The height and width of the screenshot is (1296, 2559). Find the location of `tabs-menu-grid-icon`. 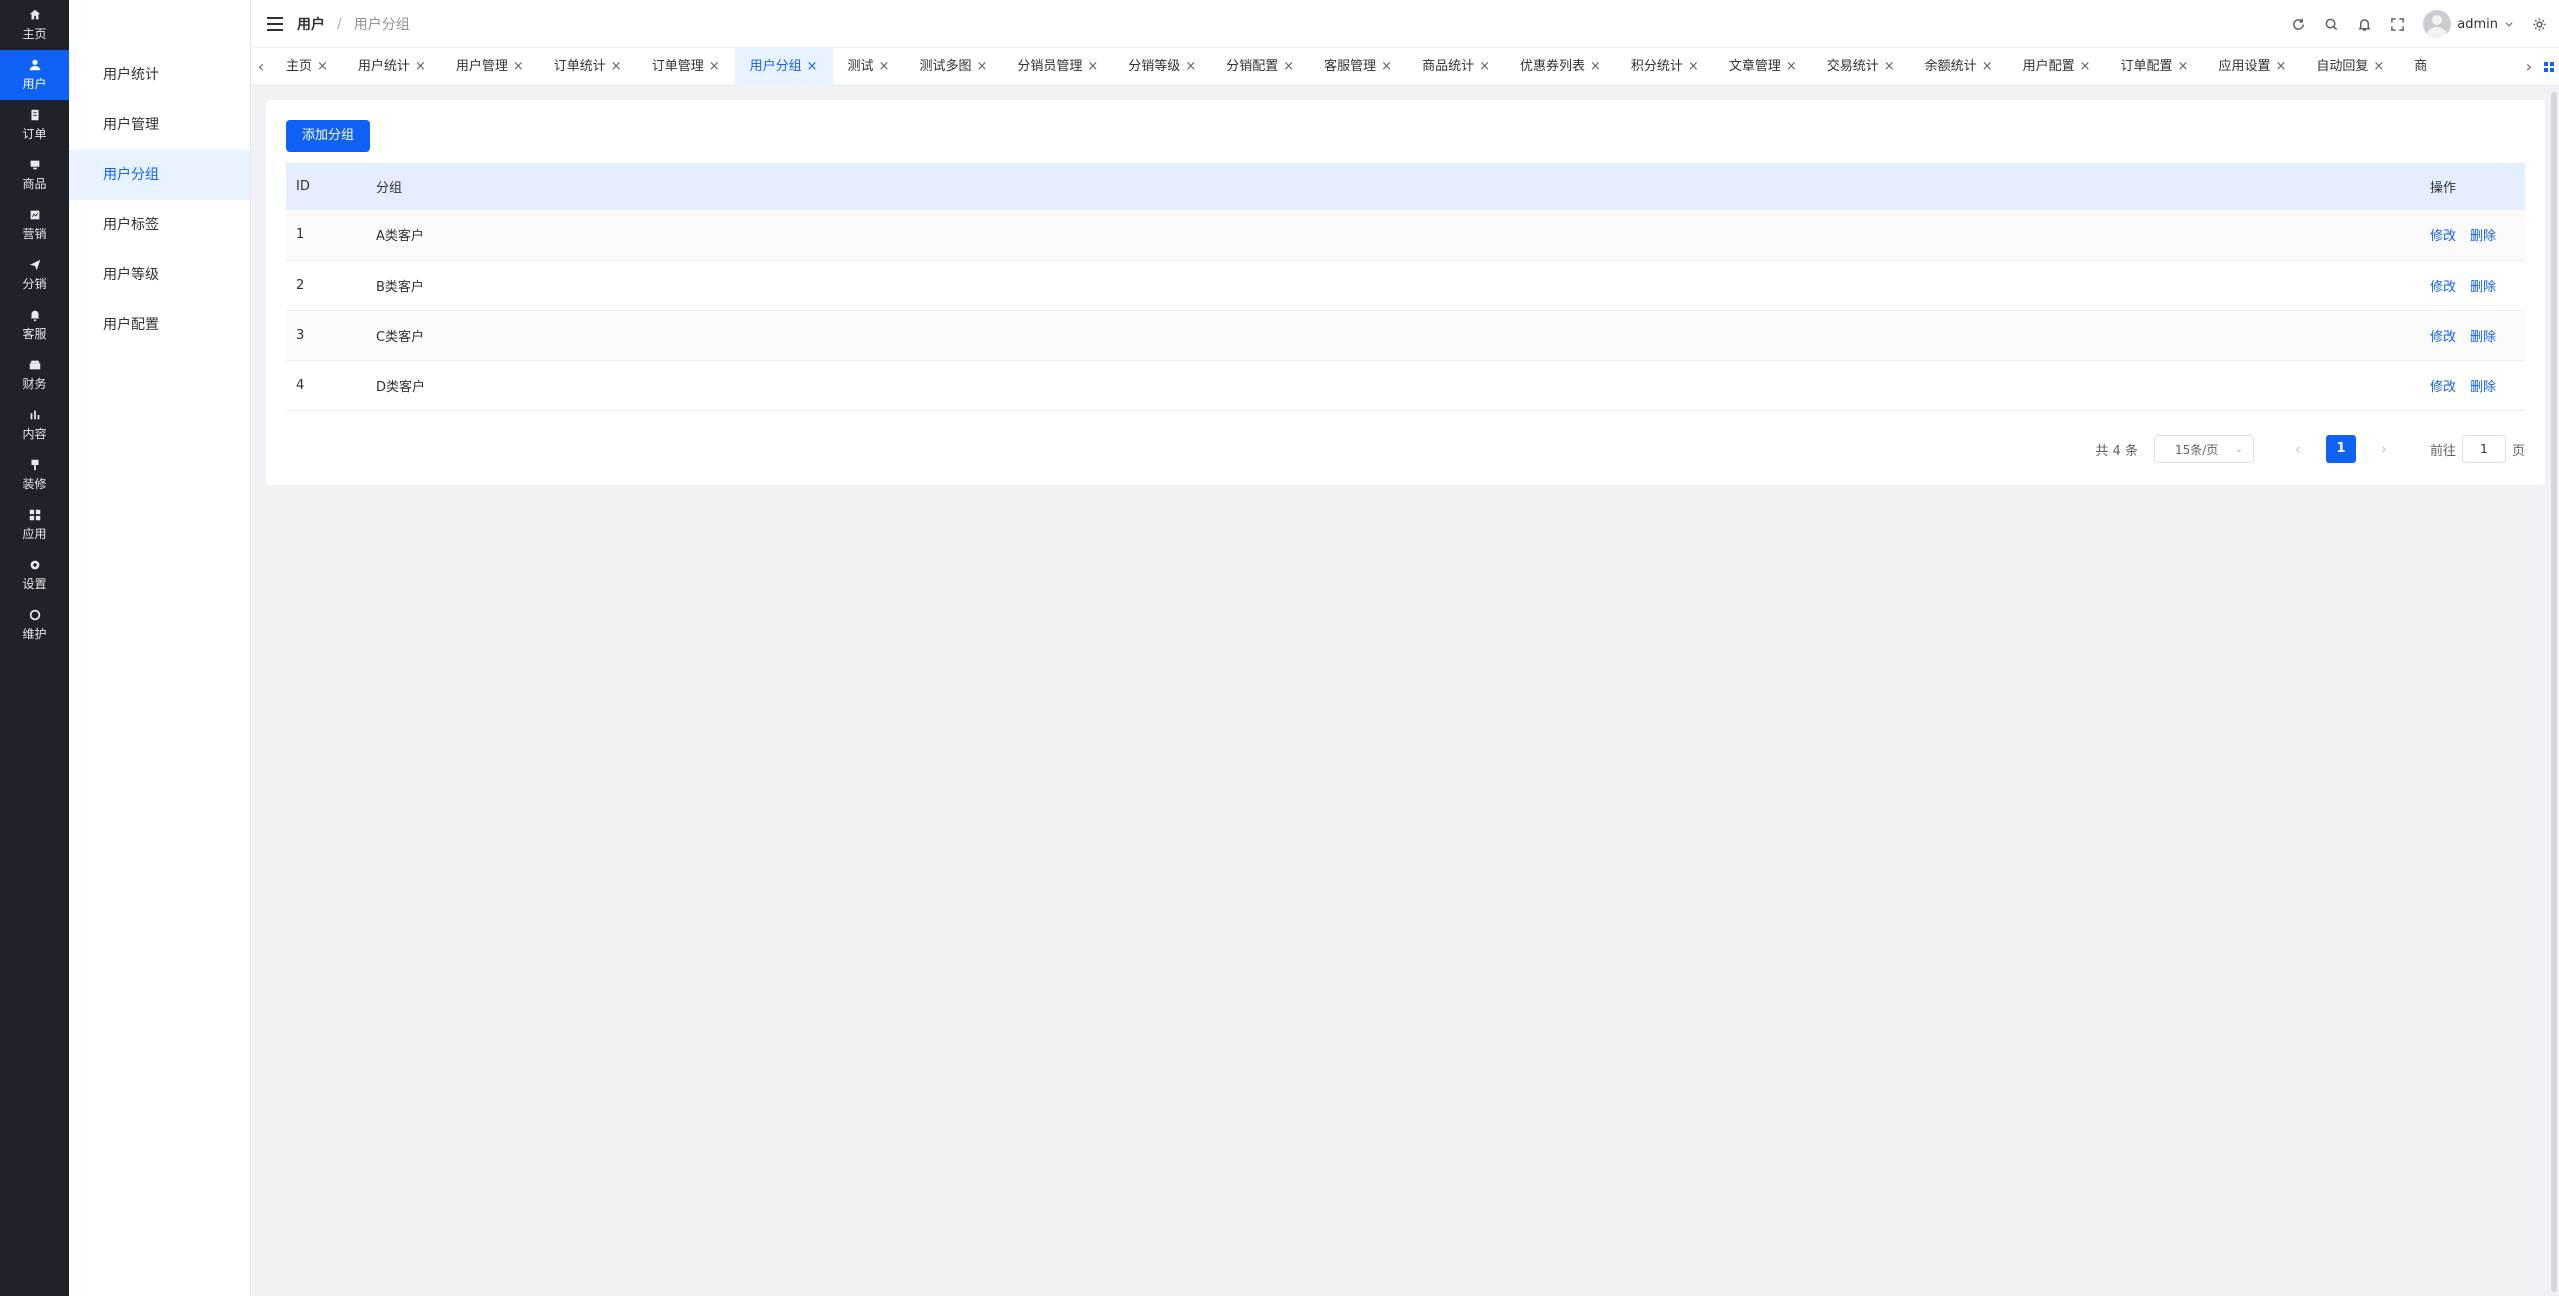

tabs-menu-grid-icon is located at coordinates (2549, 67).